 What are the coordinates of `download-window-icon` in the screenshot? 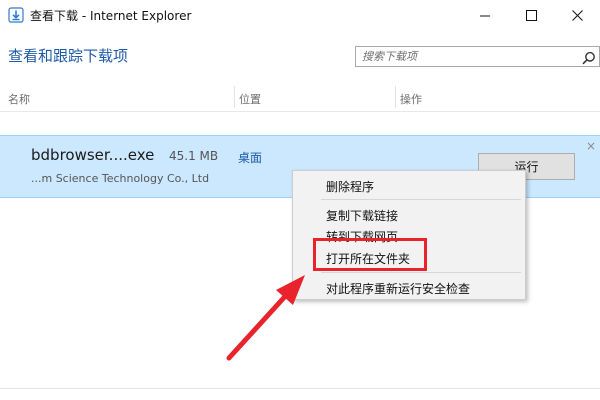 It's located at (16, 15).